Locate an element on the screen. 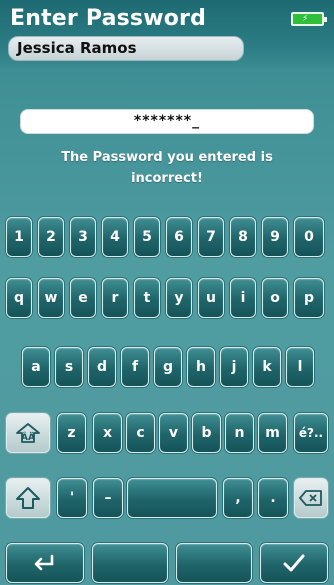 The width and height of the screenshot is (334, 585). shift-arrow-icon is located at coordinates (28, 498).